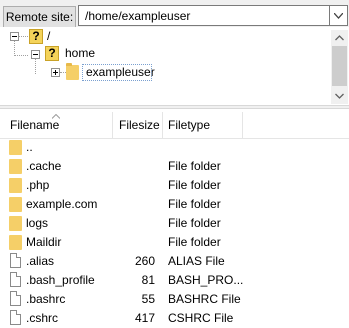 The height and width of the screenshot is (328, 349). Describe the element at coordinates (148, 299) in the screenshot. I see `file-size: 55` at that location.